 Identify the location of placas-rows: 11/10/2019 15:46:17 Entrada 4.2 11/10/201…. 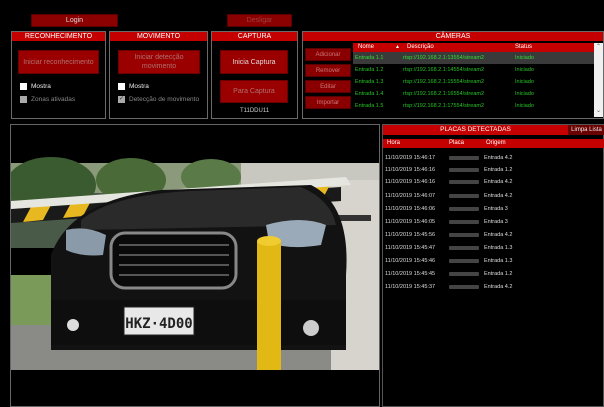
(493, 227).